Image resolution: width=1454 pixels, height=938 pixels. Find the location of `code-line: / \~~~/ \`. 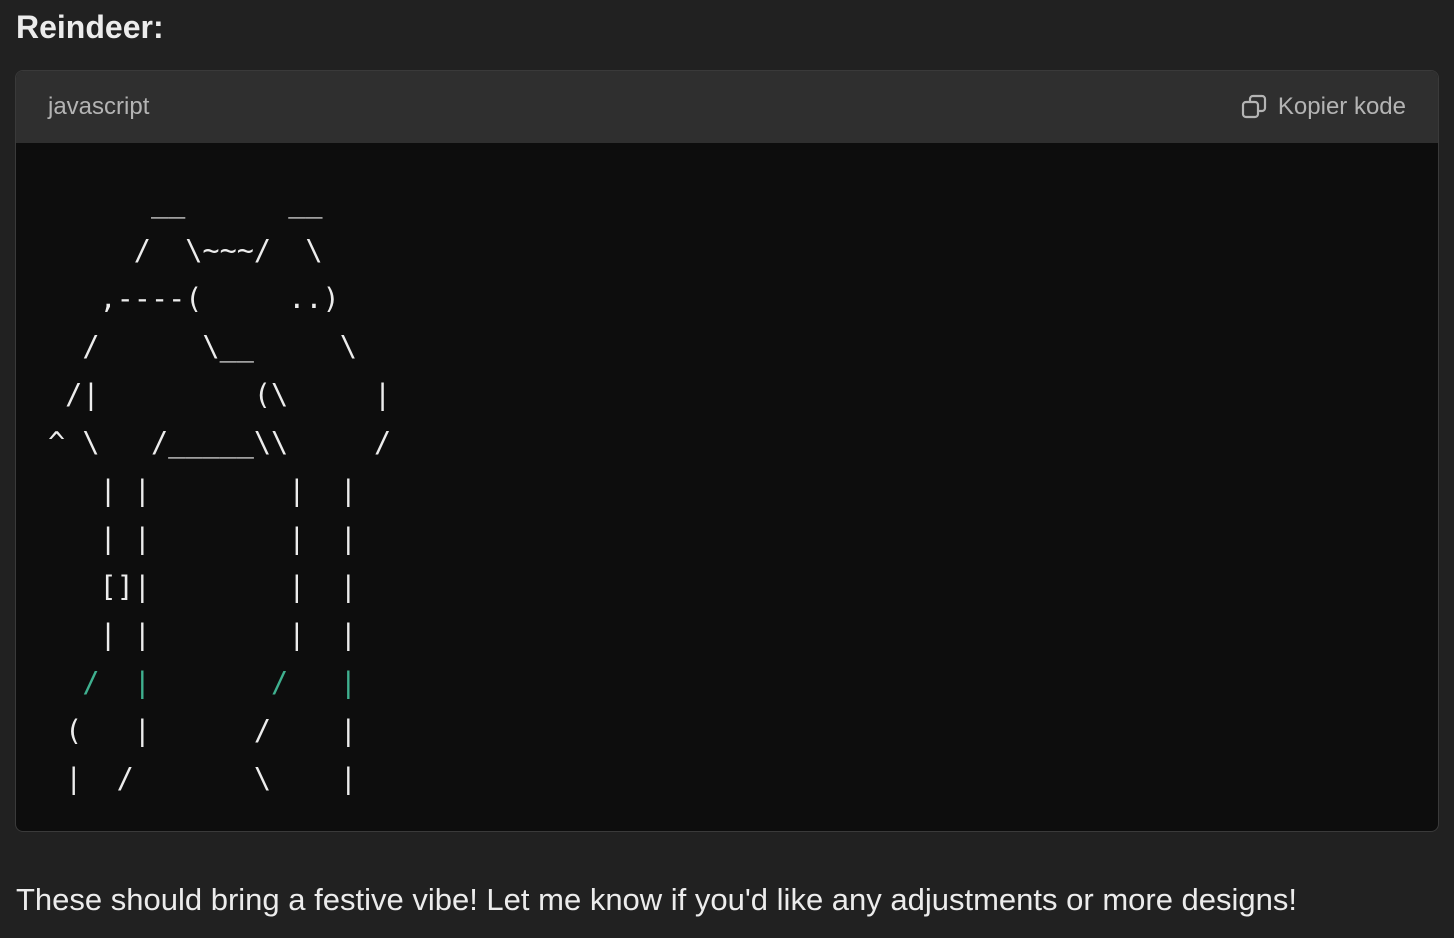

code-line: / \~~~/ \ is located at coordinates (185, 250).